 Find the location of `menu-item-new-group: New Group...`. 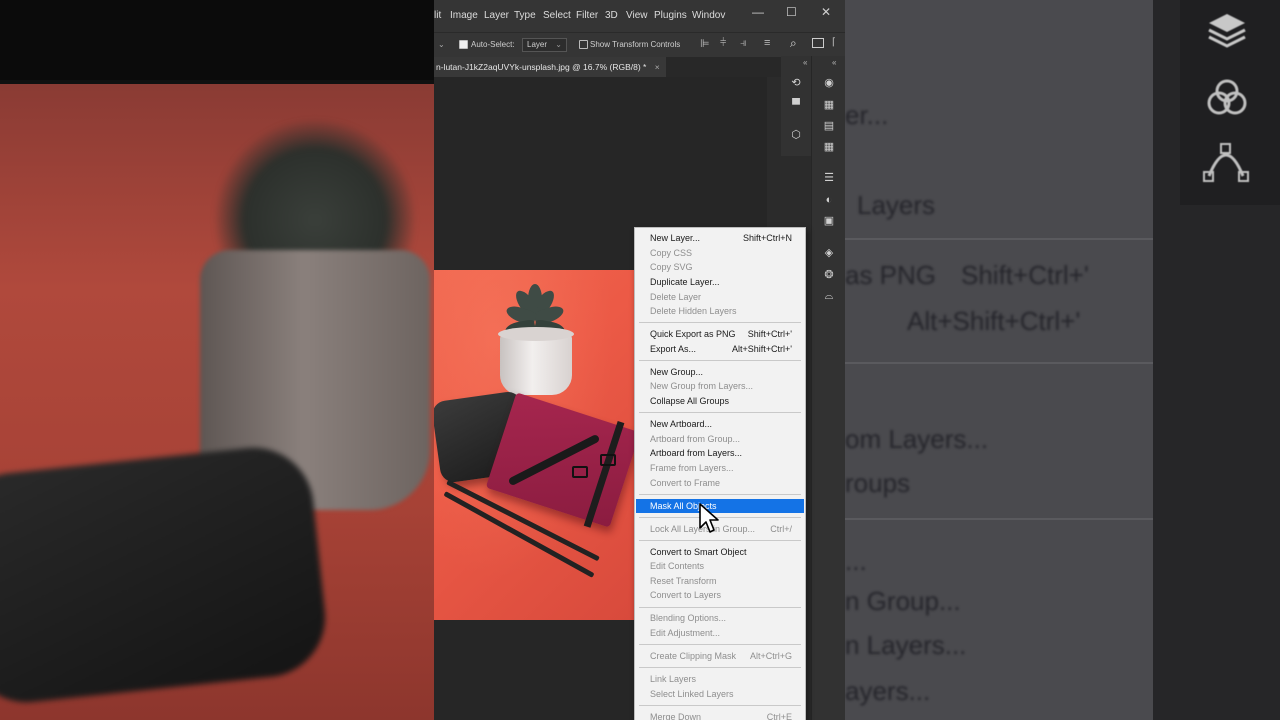

menu-item-new-group: New Group... is located at coordinates (720, 372).